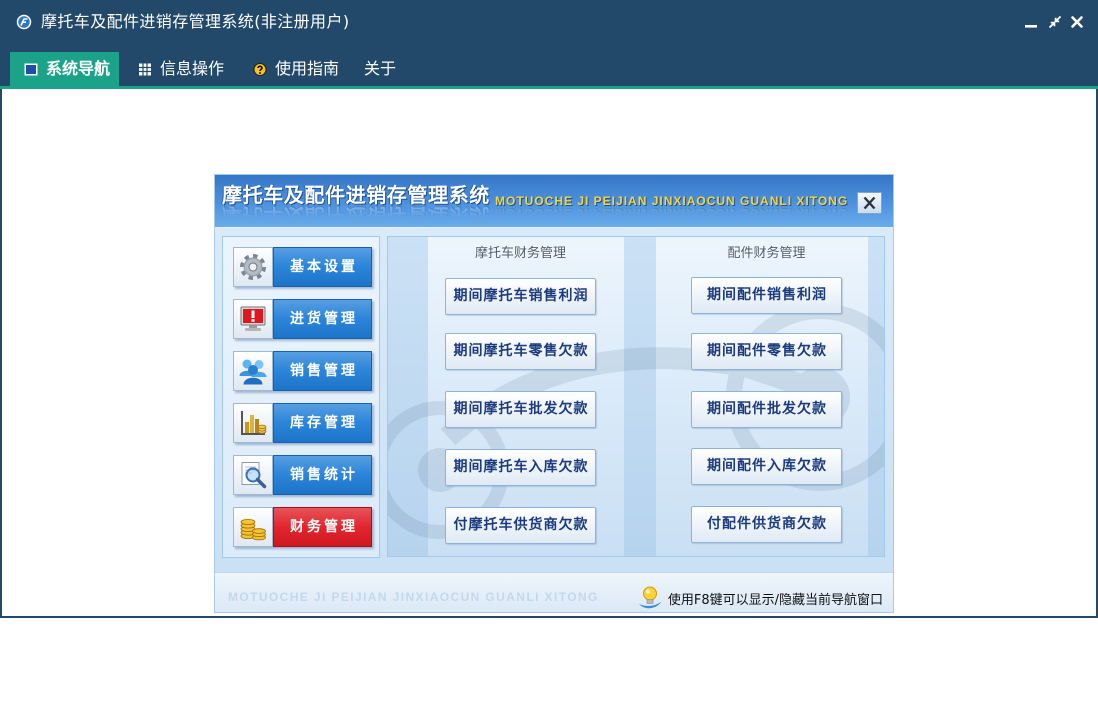 This screenshot has height=728, width=1098. Describe the element at coordinates (766, 351) in the screenshot. I see `parts-retail-arrears-button: 期间配件零售欠款` at that location.